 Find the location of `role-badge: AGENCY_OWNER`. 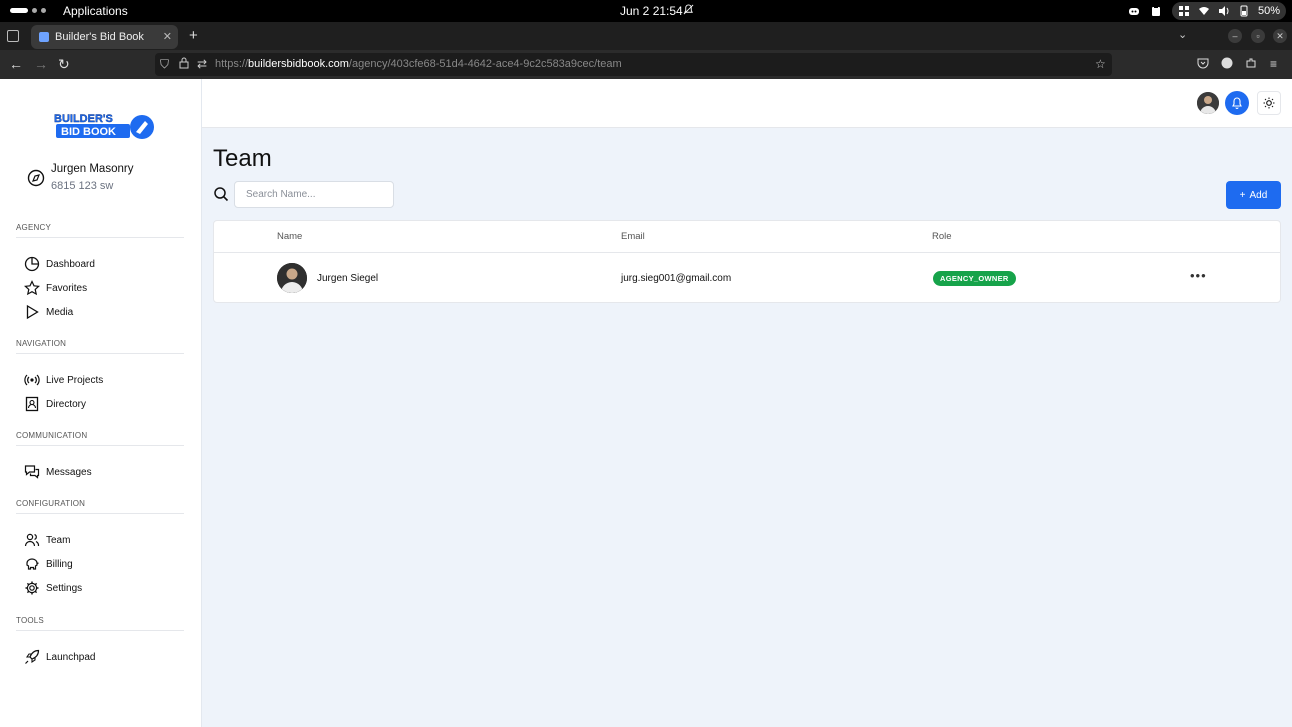

role-badge: AGENCY_OWNER is located at coordinates (974, 278).